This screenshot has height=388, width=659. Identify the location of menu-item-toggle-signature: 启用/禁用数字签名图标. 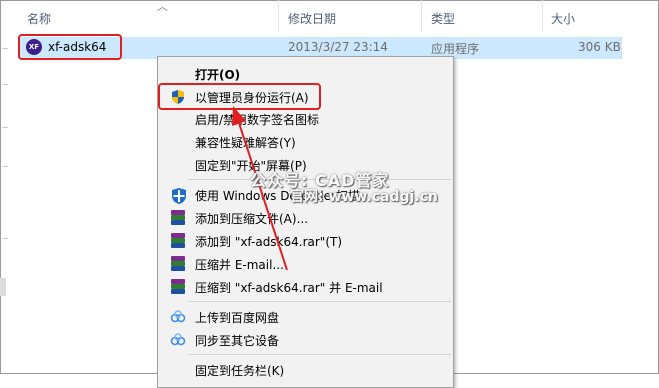
(305, 119).